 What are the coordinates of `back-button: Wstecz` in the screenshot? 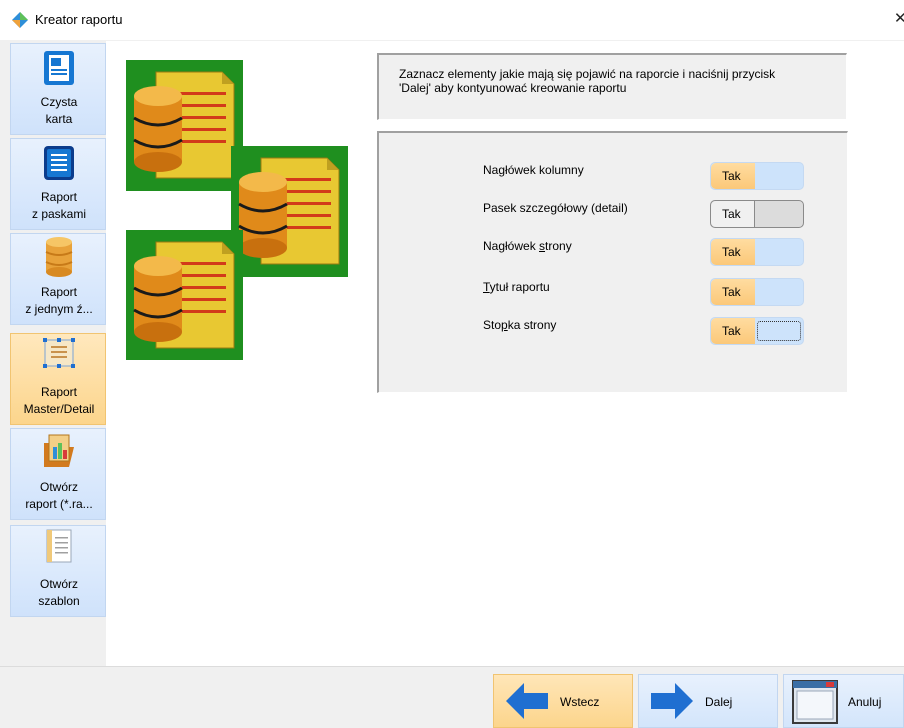 It's located at (563, 701).